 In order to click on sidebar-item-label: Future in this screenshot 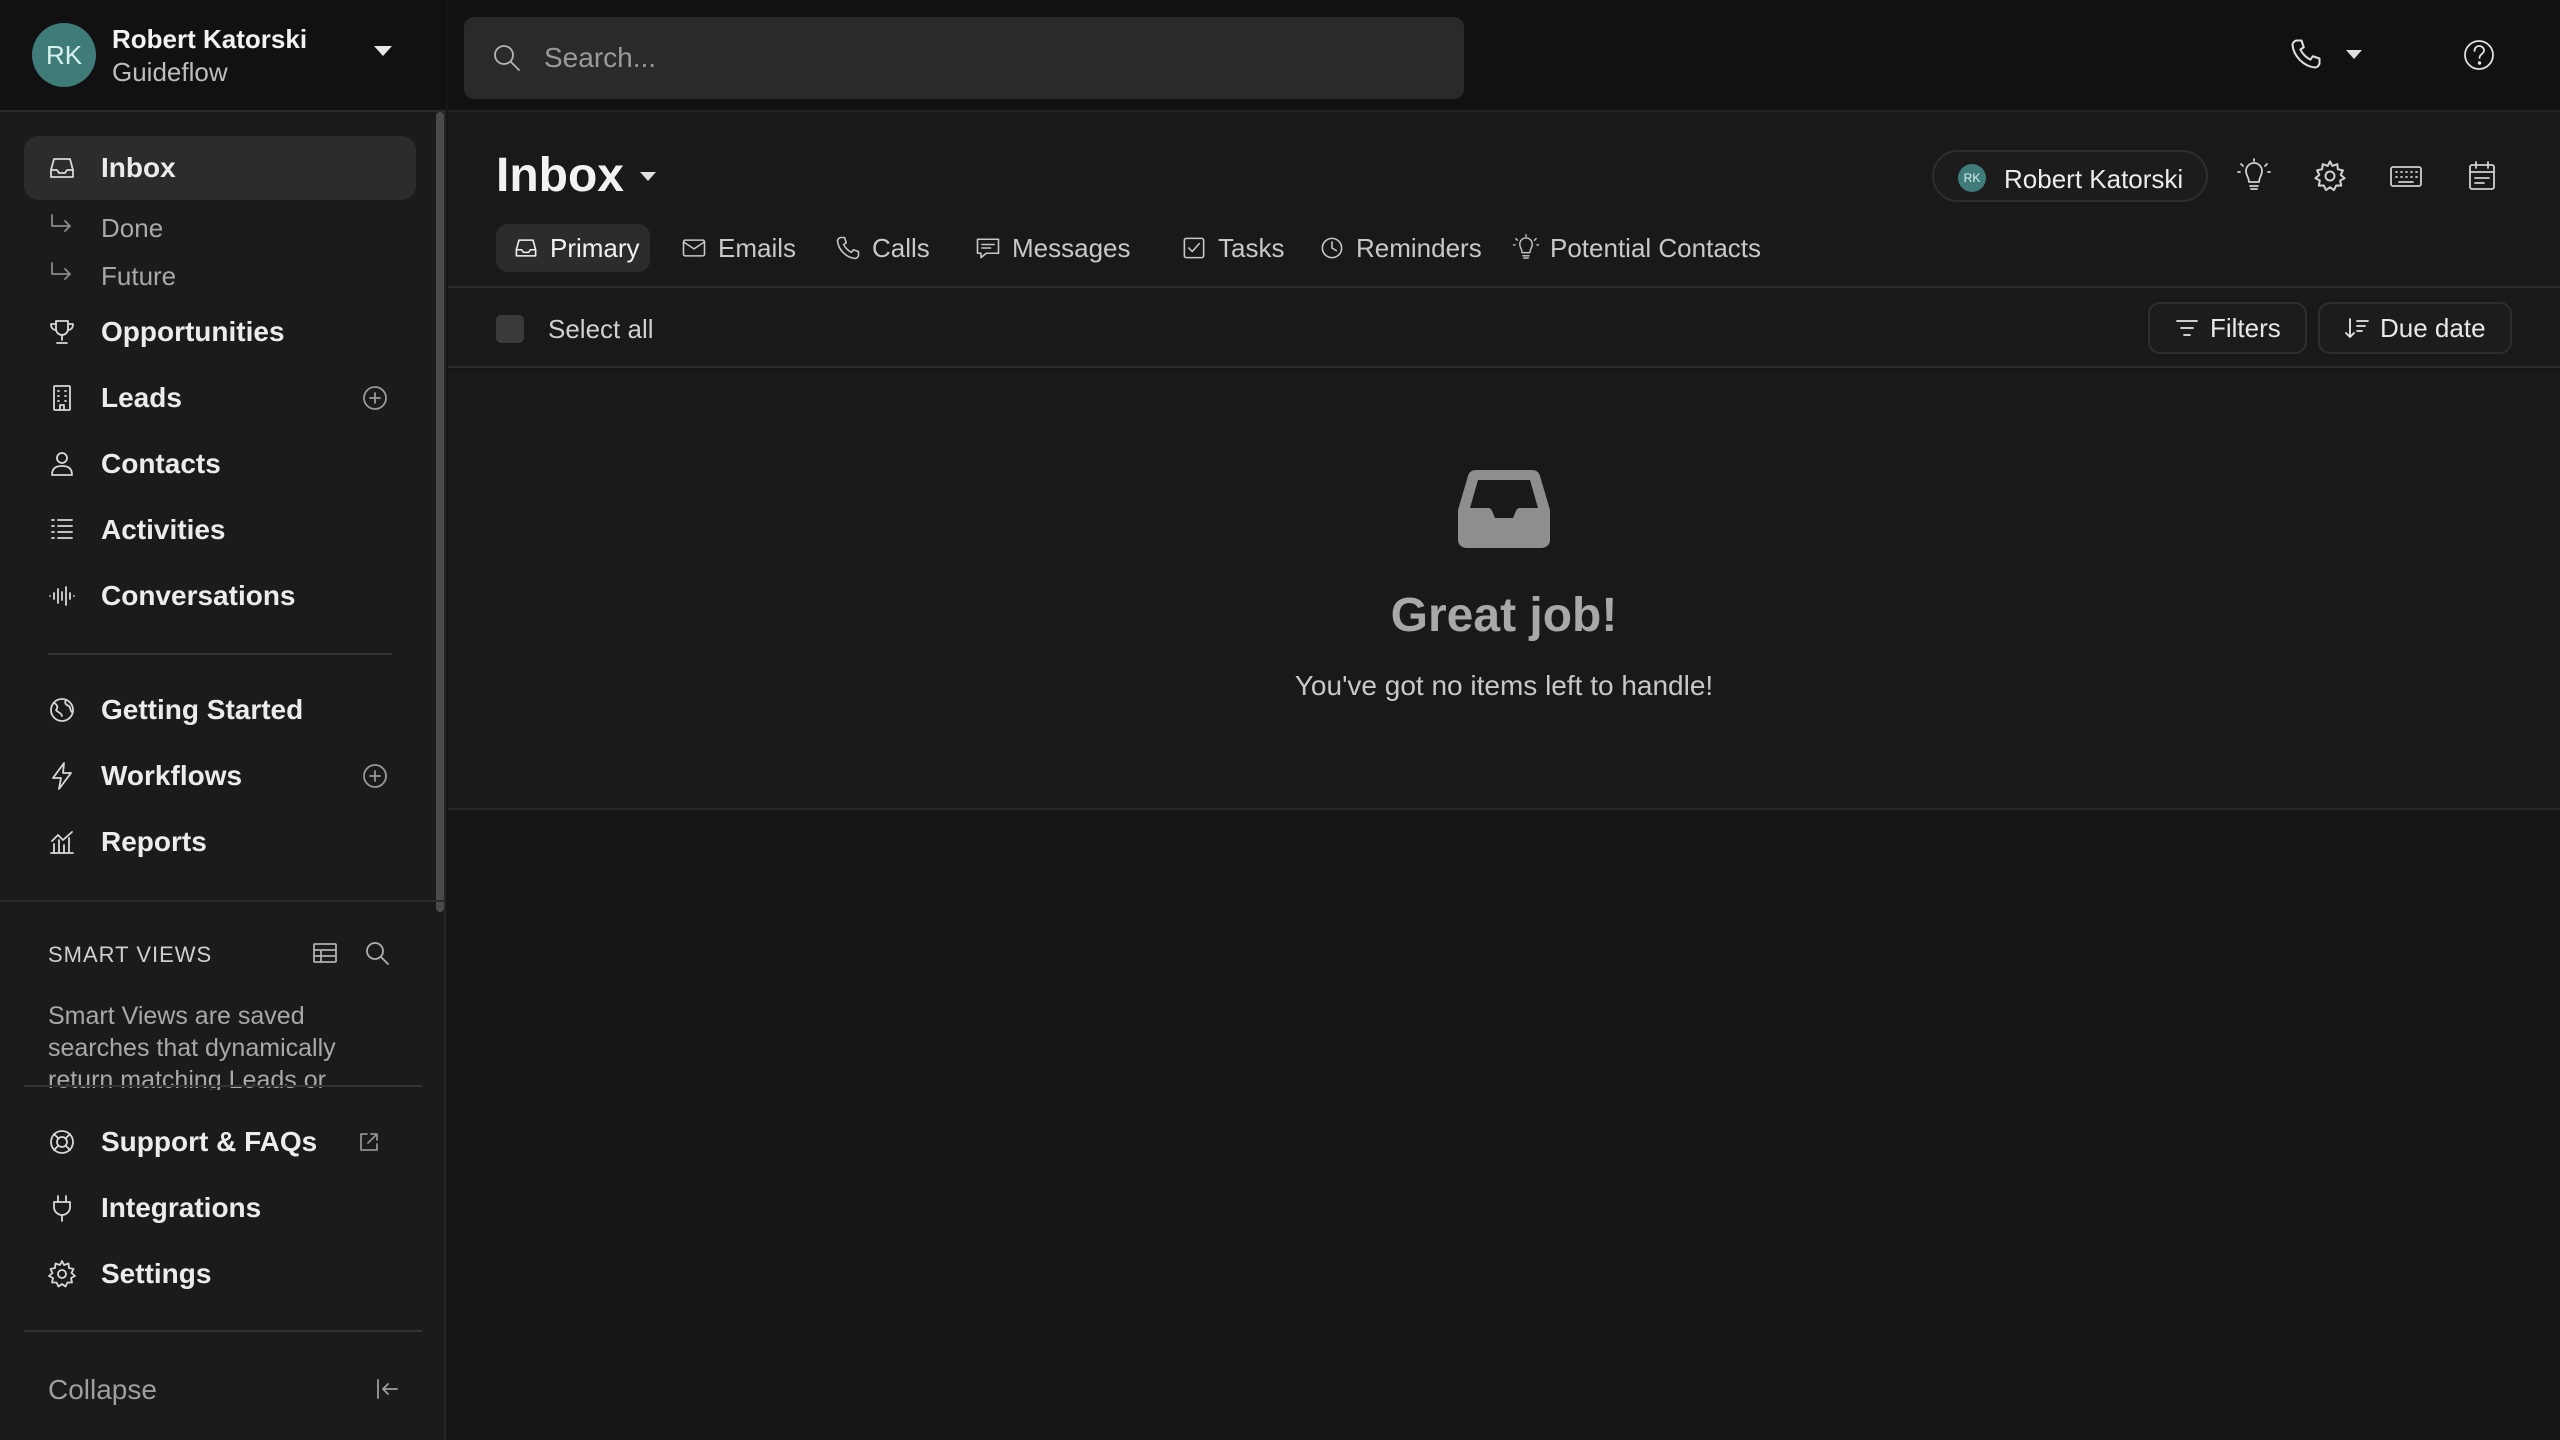, I will do `click(139, 276)`.